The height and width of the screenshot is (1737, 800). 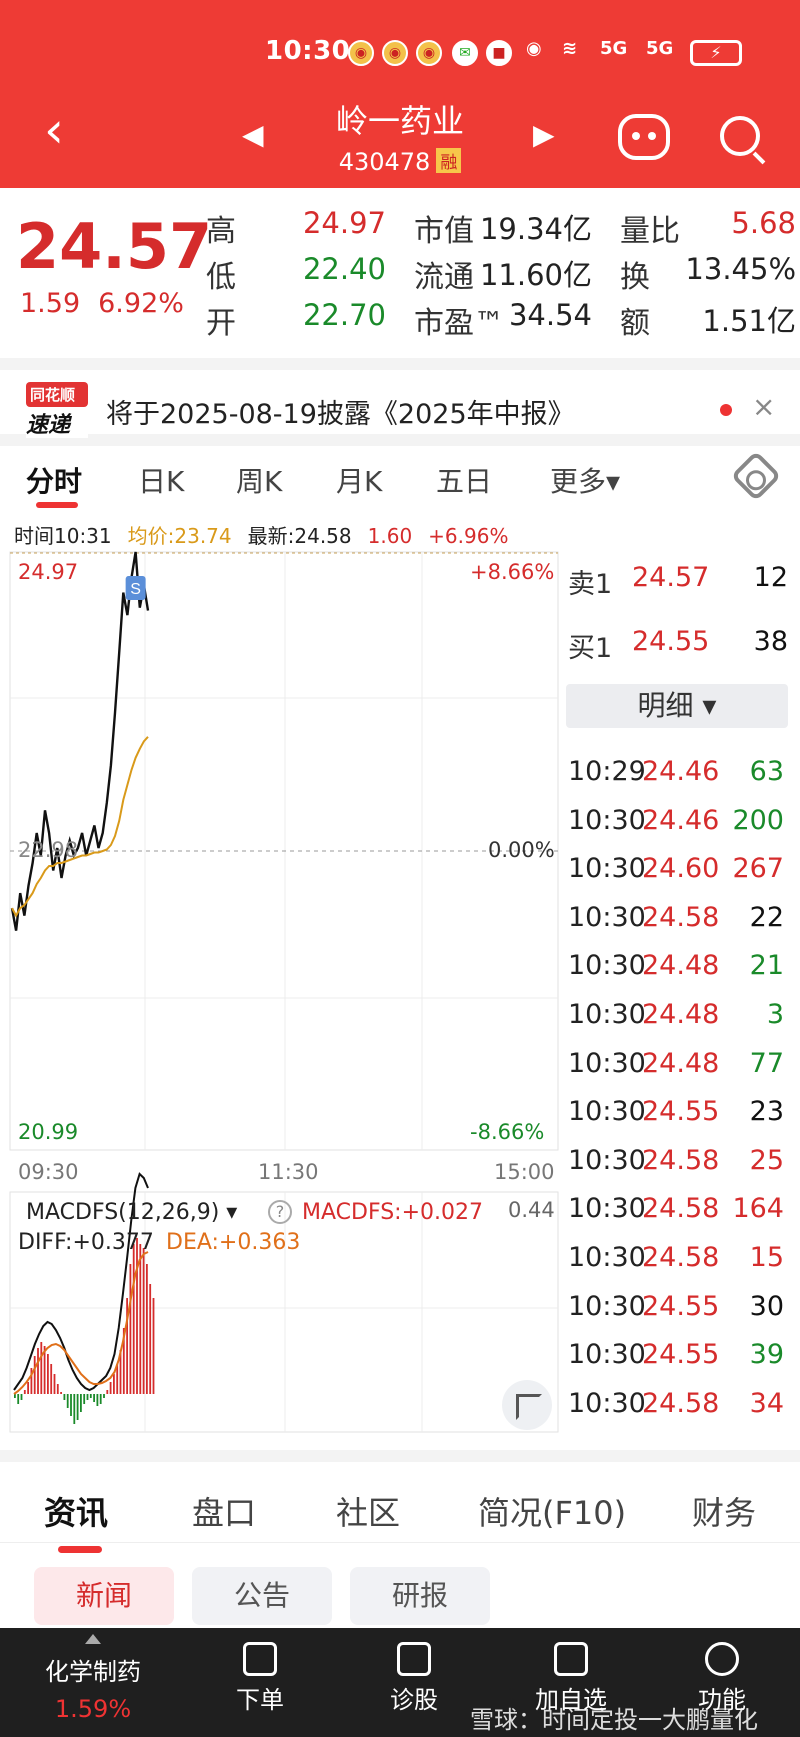 I want to click on tab-f10: 简况(F10), so click(x=552, y=1511).